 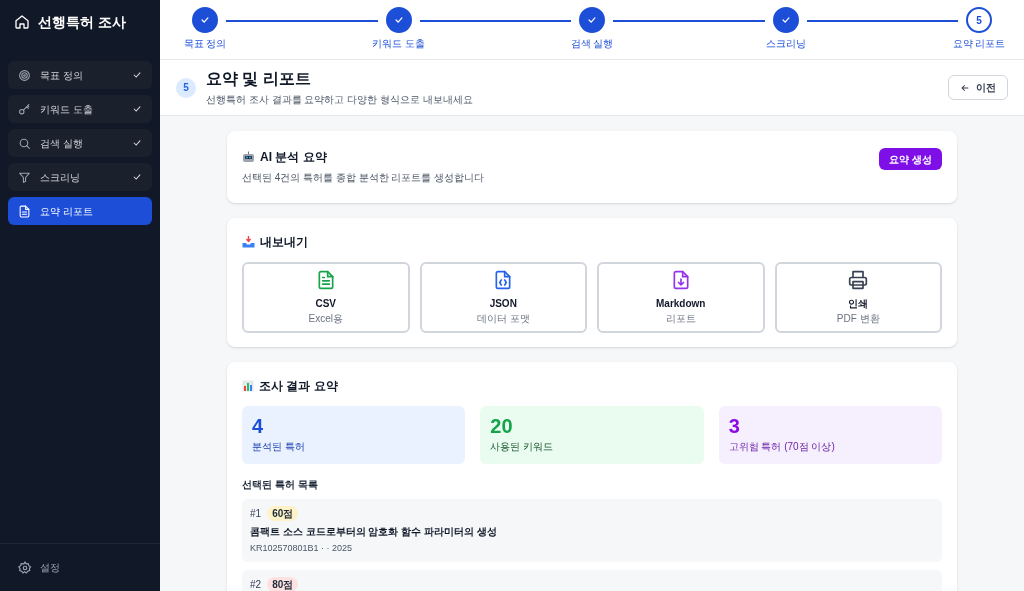 What do you see at coordinates (259, 78) in the screenshot?
I see `page-title: 요약 및 리포트` at bounding box center [259, 78].